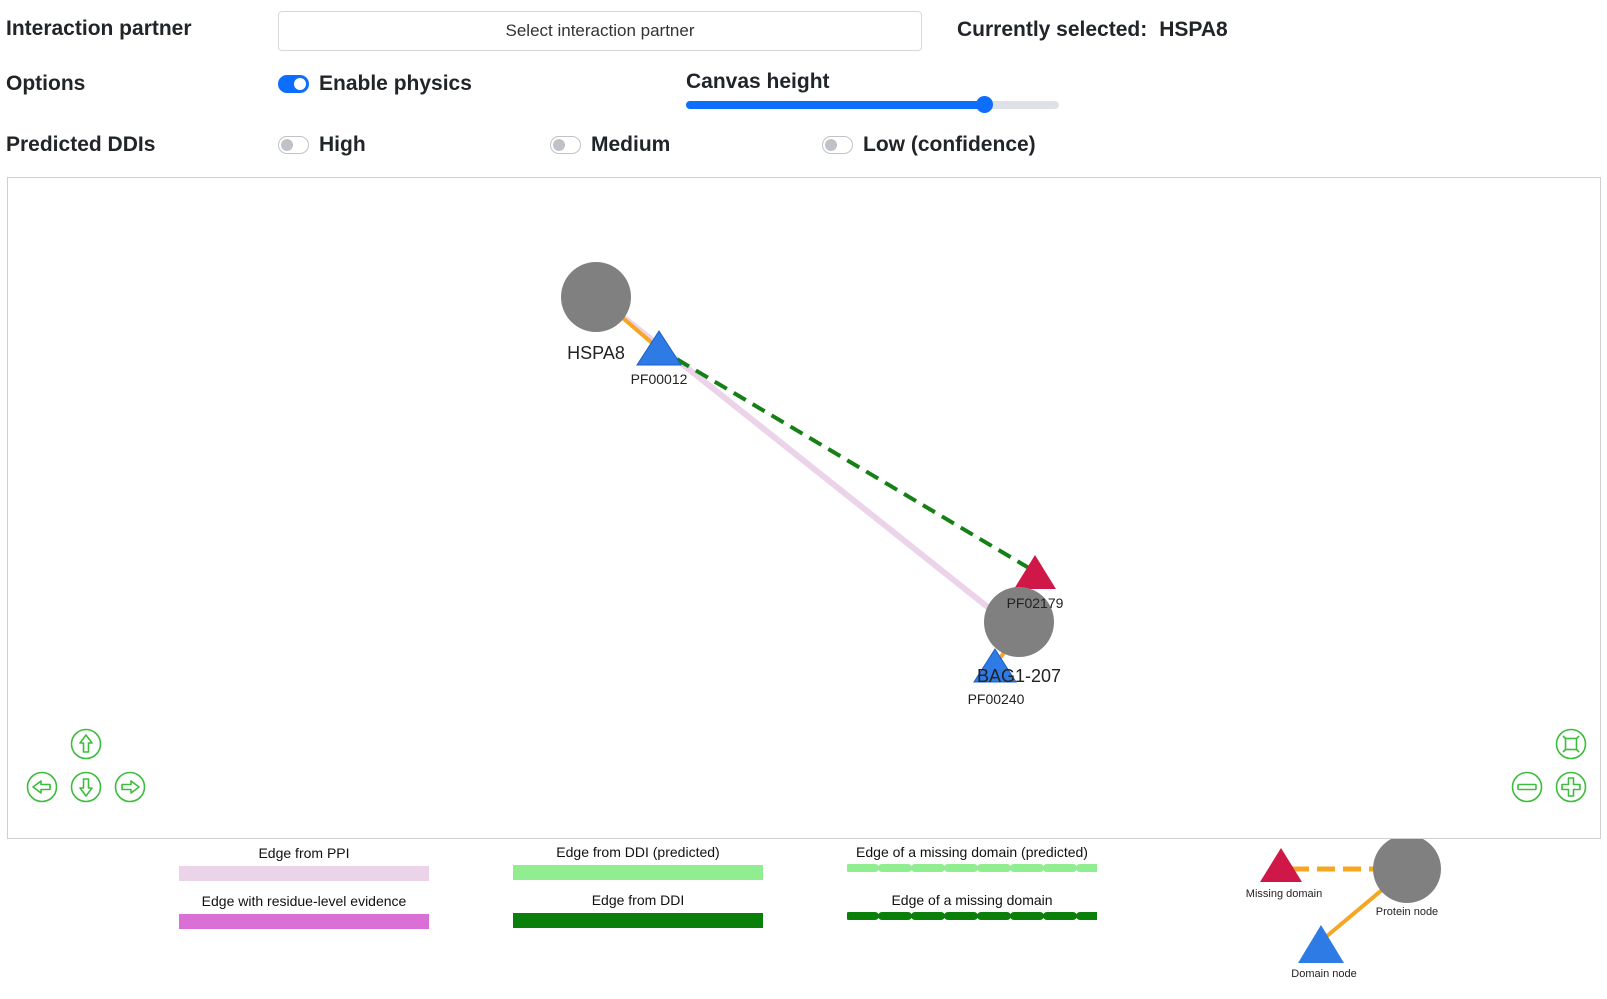  Describe the element at coordinates (1343, 909) in the screenshot. I see `legend-node-diagram: Missing domain Protein node Domain node` at that location.